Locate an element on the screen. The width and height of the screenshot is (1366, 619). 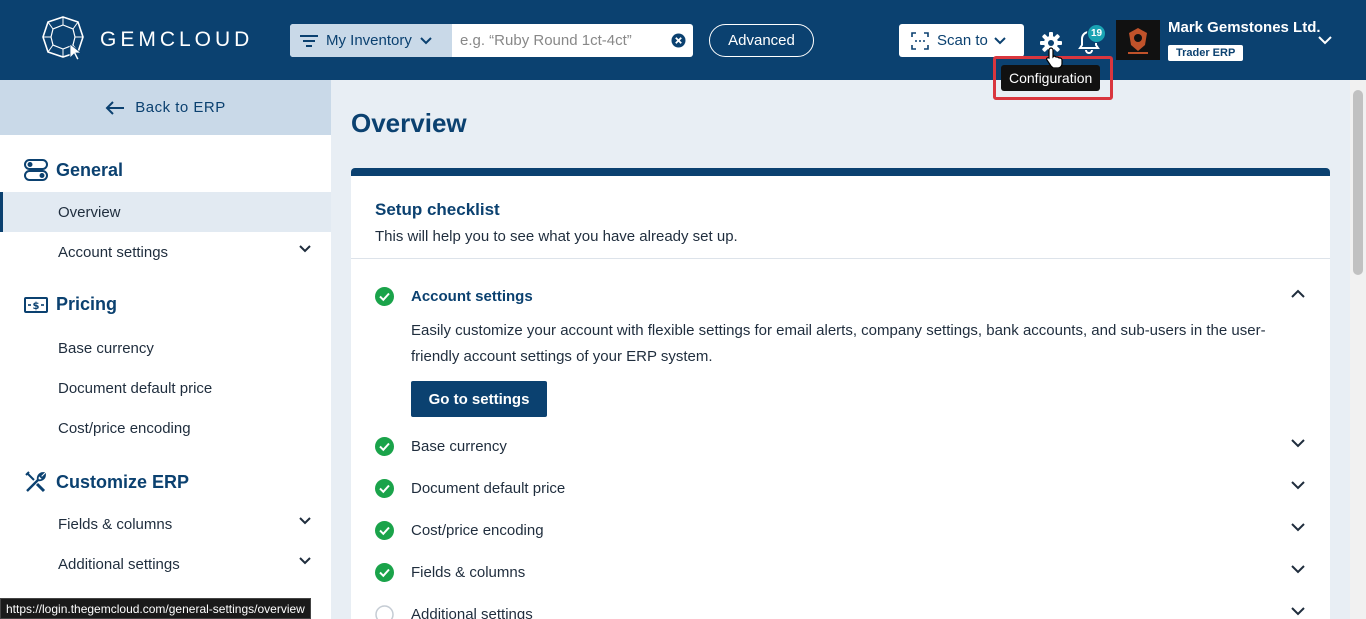
checklist-item-label: Fields & columns is located at coordinates (468, 572).